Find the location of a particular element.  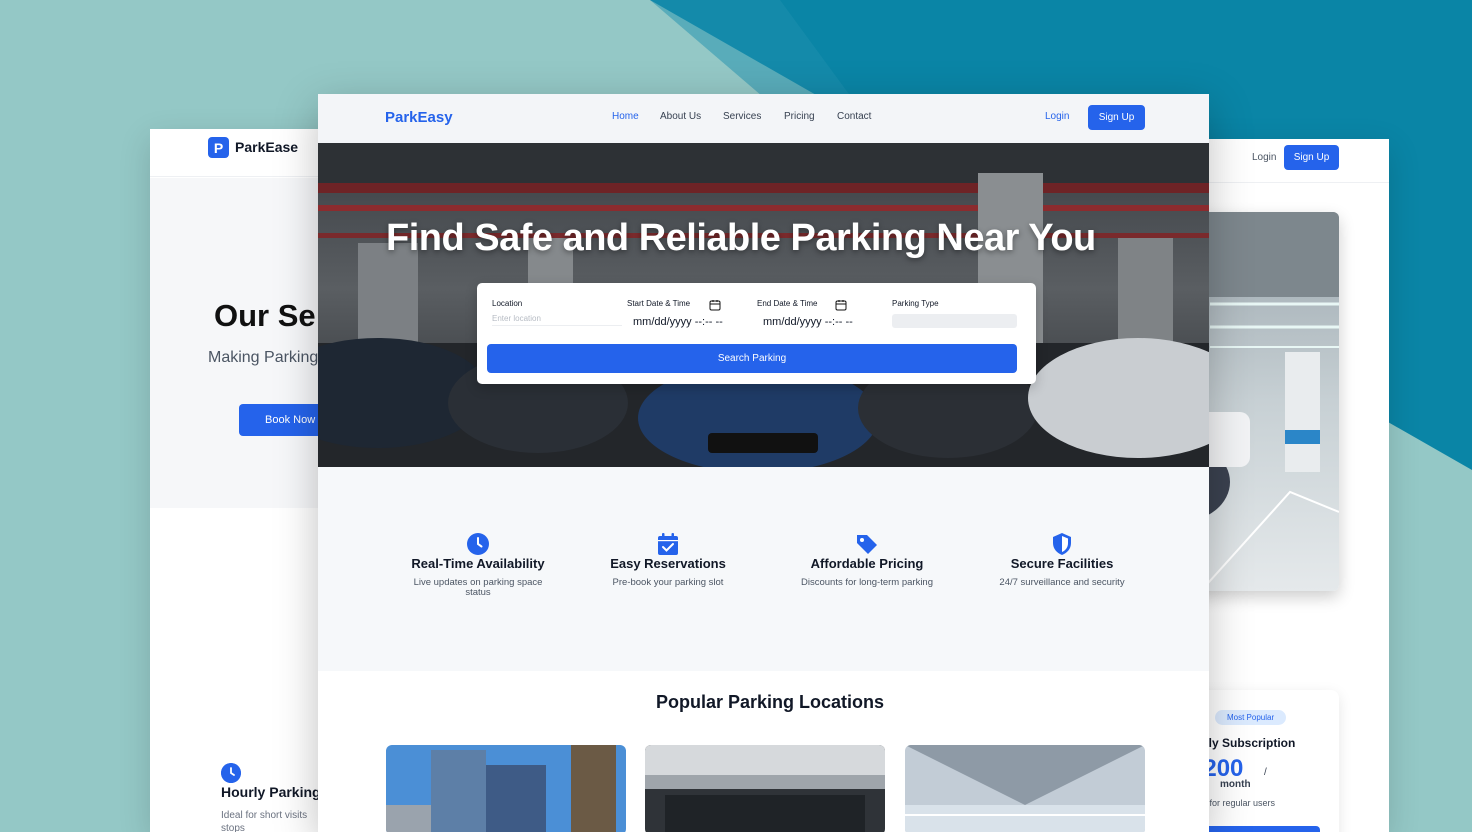

nav-services: Services is located at coordinates (742, 116).